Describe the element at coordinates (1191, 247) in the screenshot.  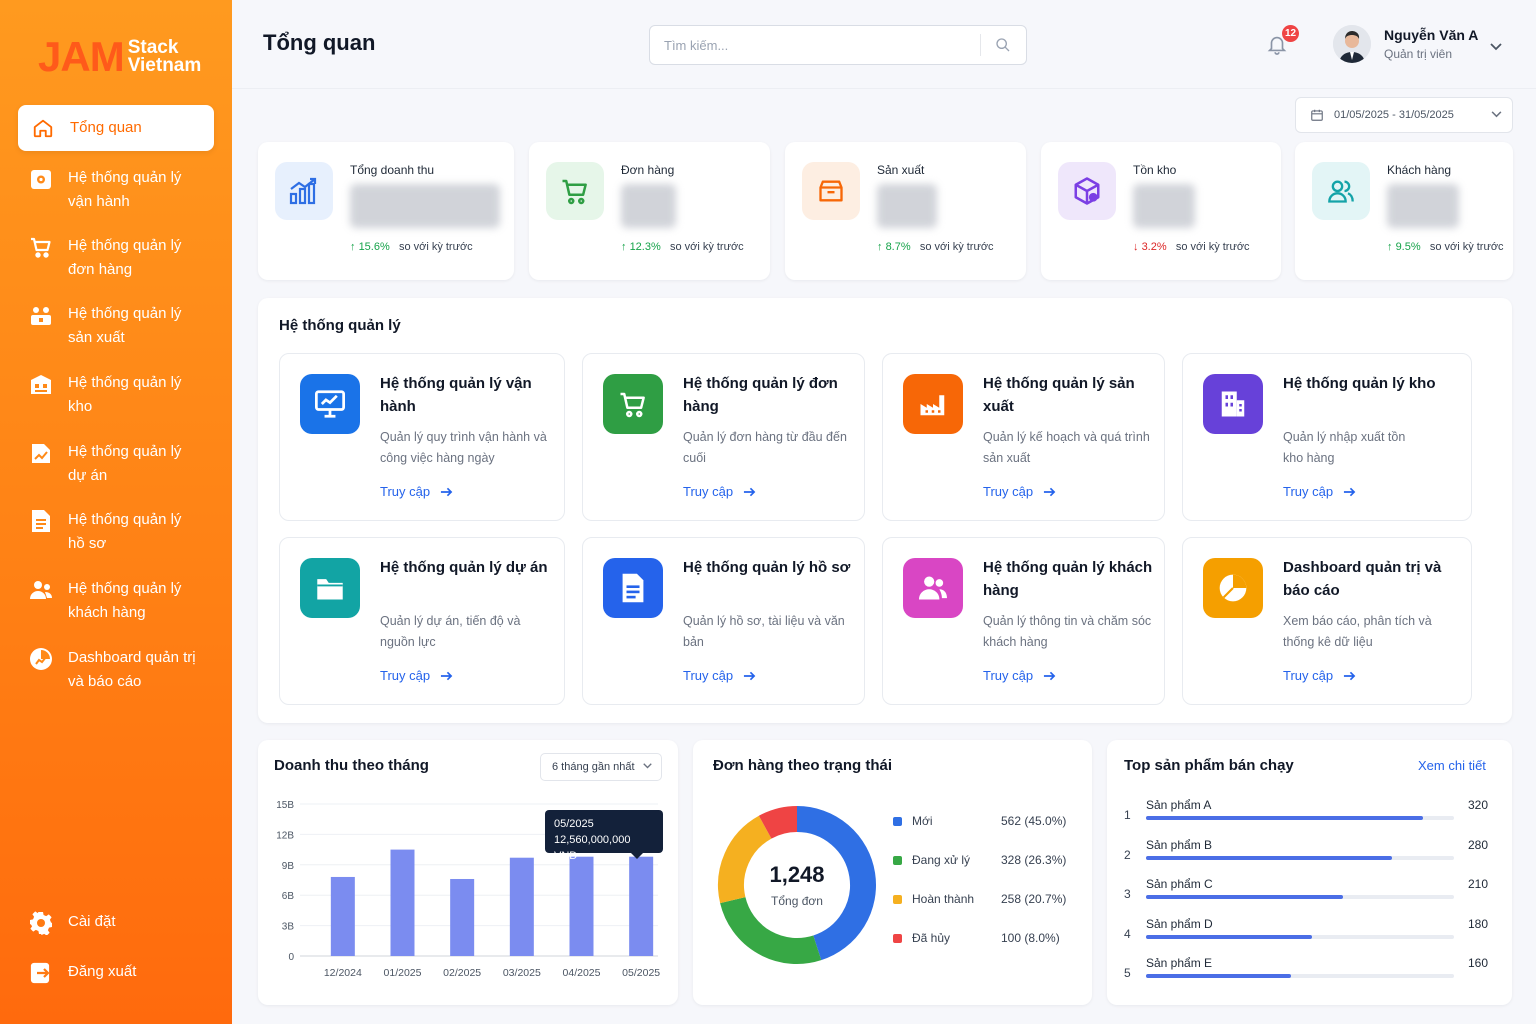
I see `kpi-delta-row: ↓ 3.2% so với kỳ trước` at that location.